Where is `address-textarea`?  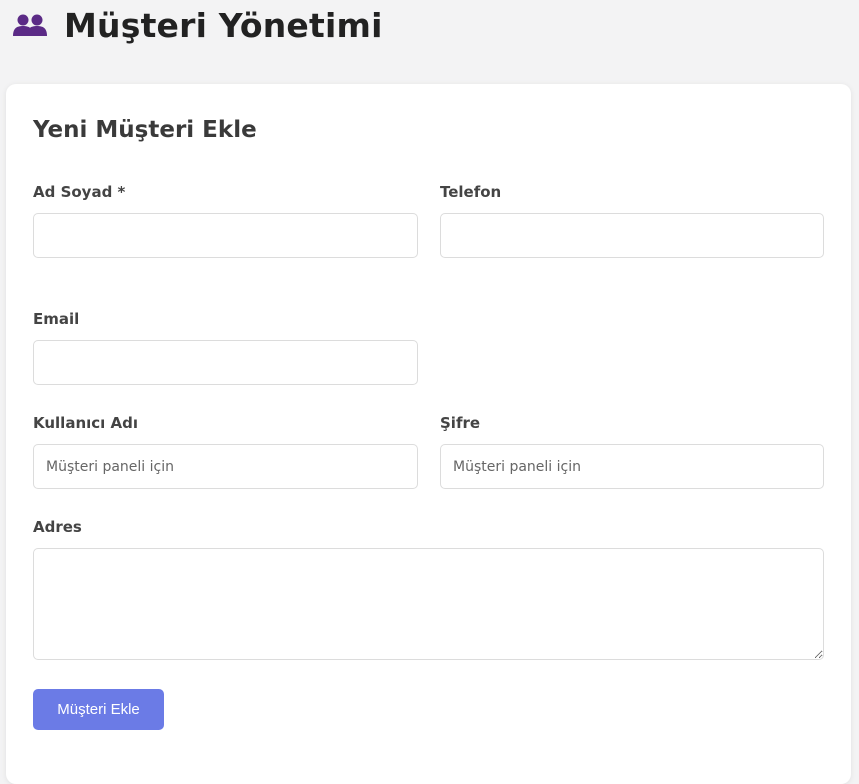
address-textarea is located at coordinates (428, 604).